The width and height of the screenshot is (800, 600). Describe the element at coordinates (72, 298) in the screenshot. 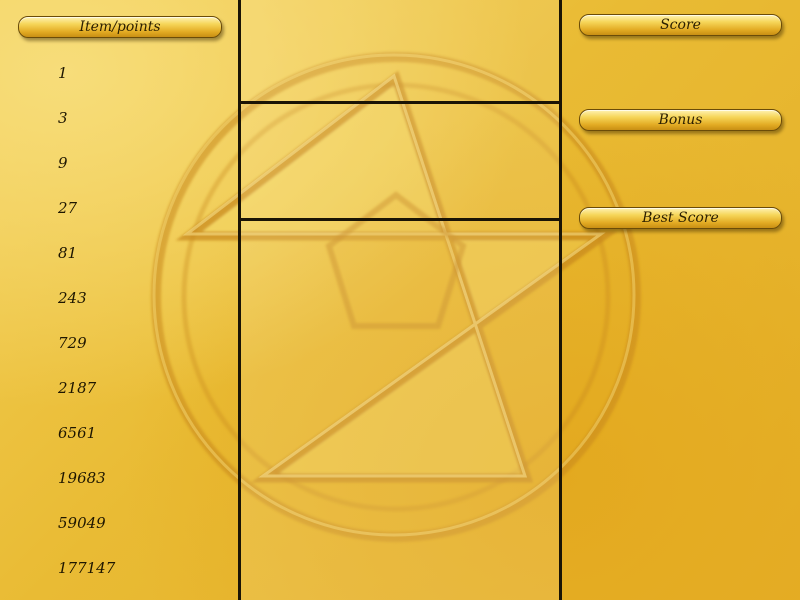

I see `points-value: 243` at that location.